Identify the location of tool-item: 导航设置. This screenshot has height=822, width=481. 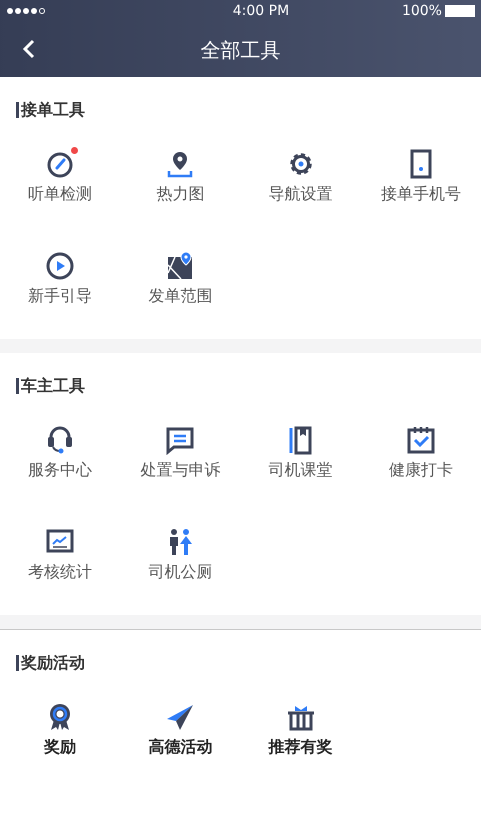
(300, 172).